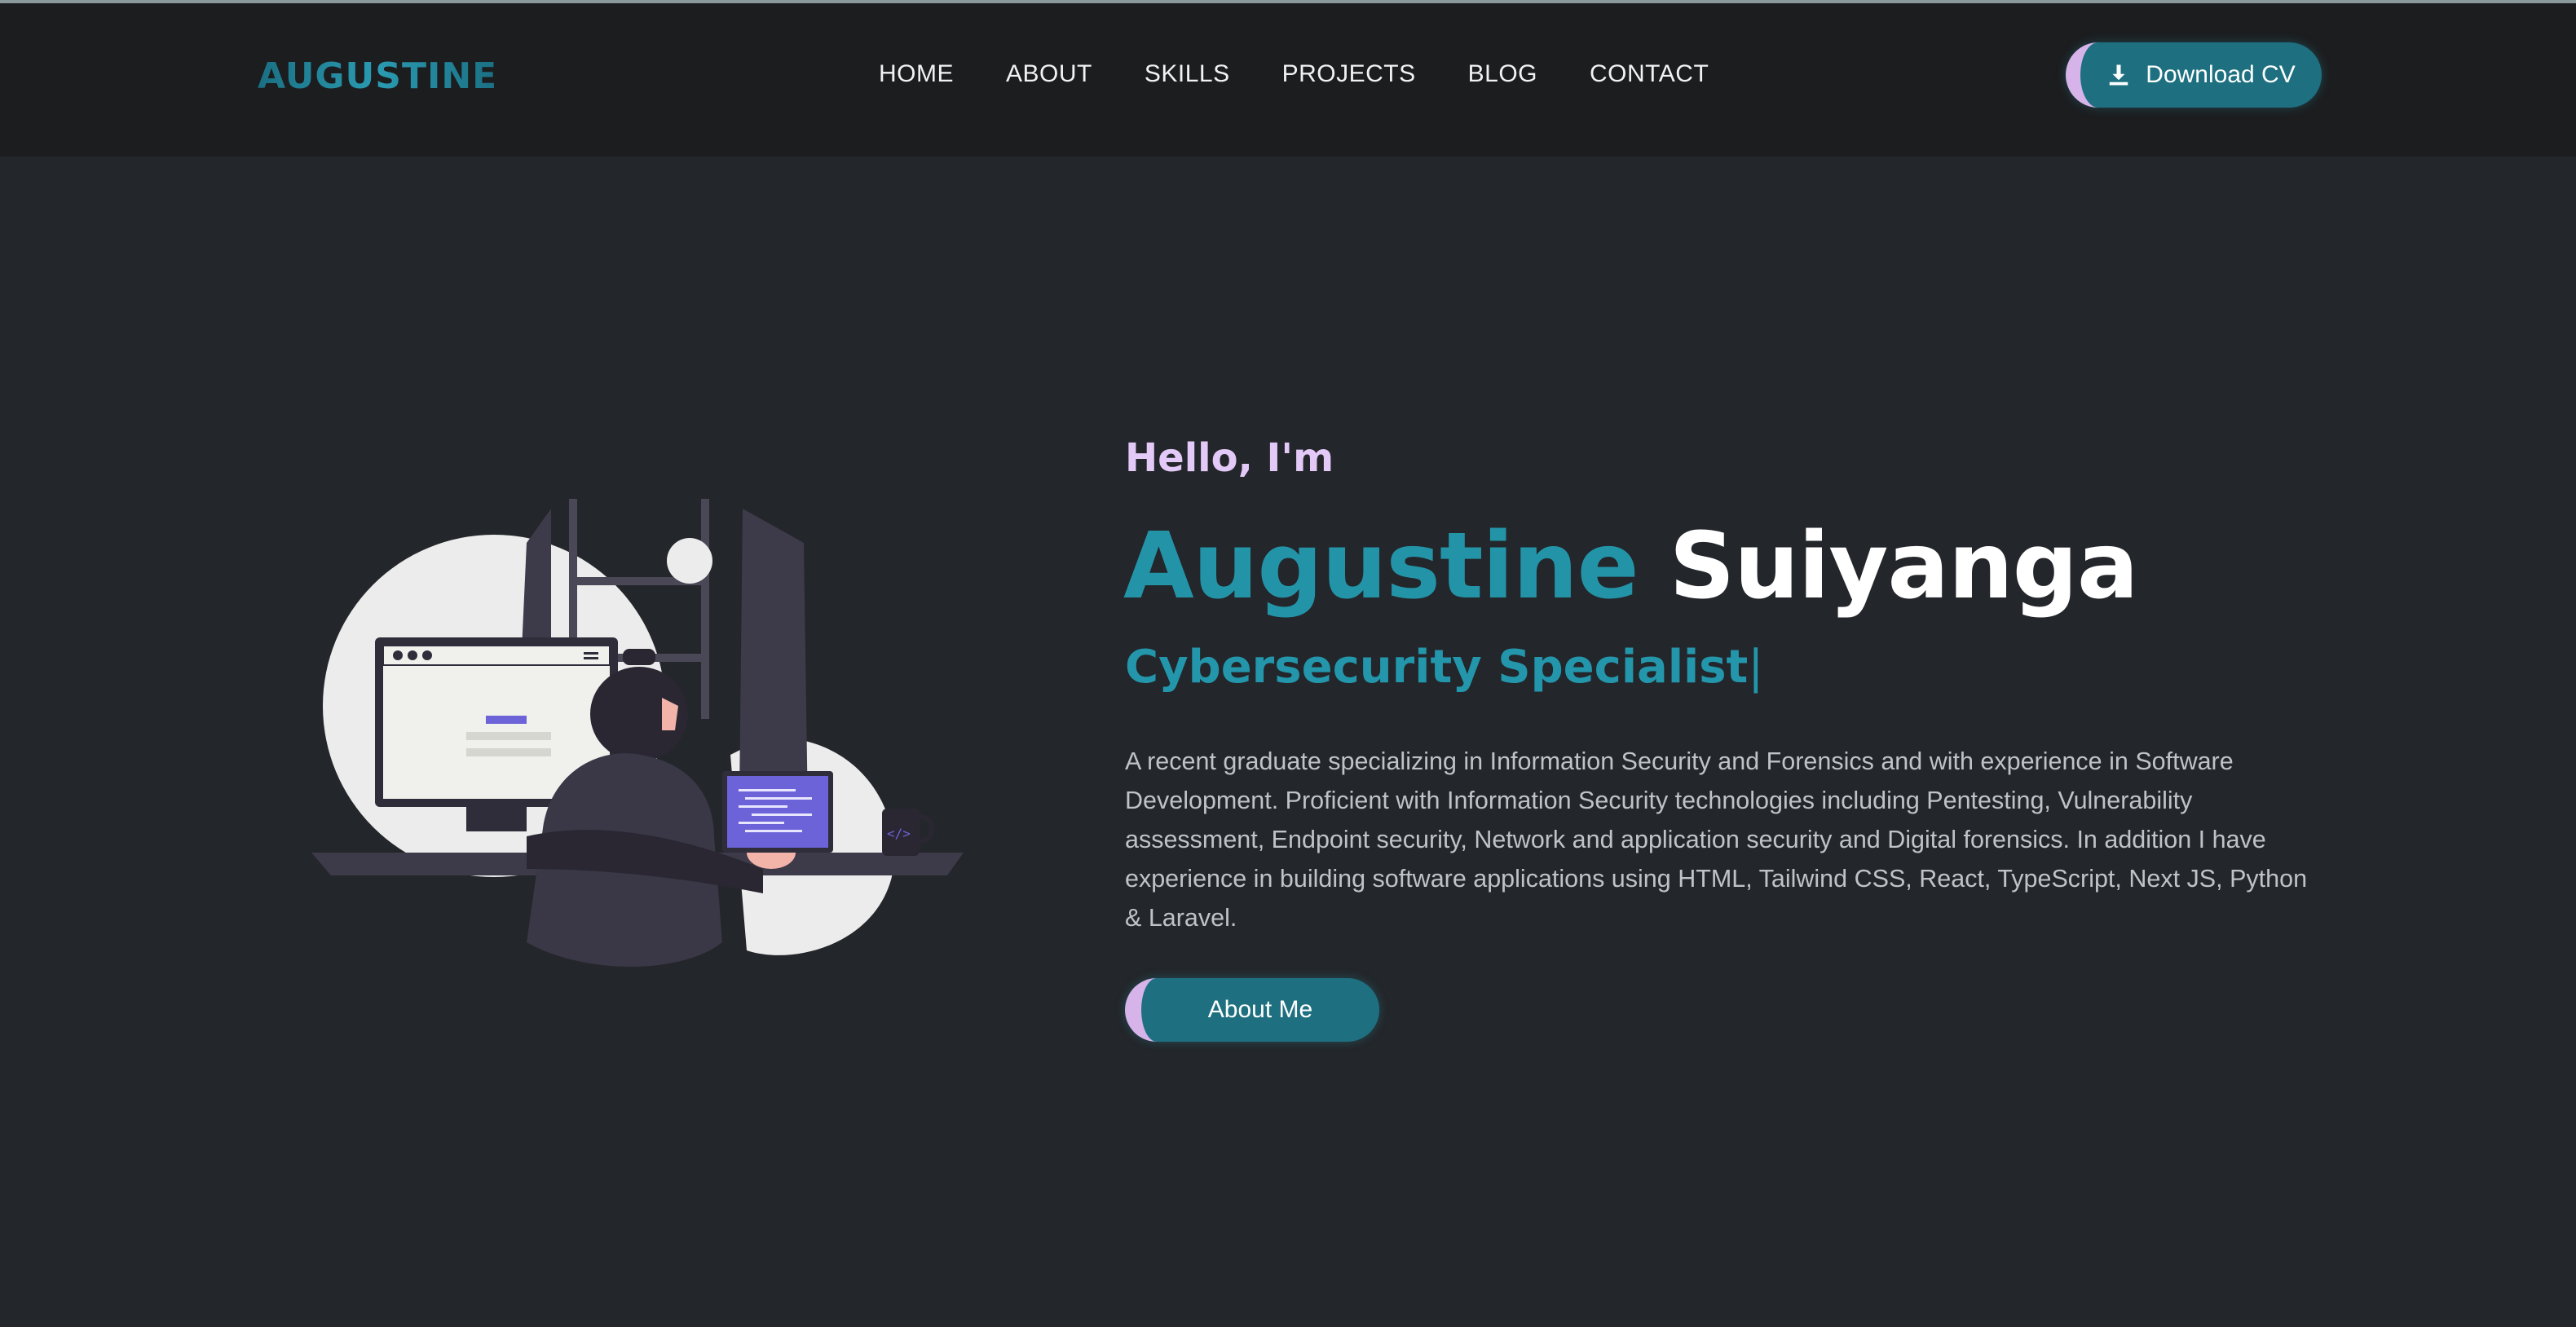 This screenshot has width=2576, height=1327. I want to click on download-cv-label: Download CV, so click(2221, 74).